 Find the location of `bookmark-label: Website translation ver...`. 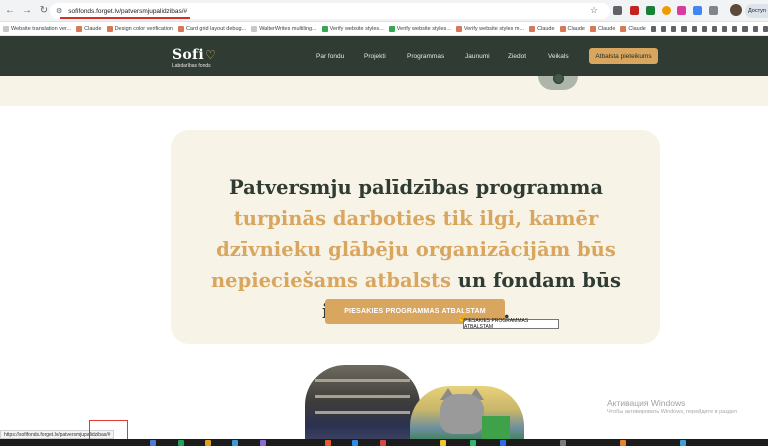

bookmark-label: Website translation ver... is located at coordinates (41, 28).